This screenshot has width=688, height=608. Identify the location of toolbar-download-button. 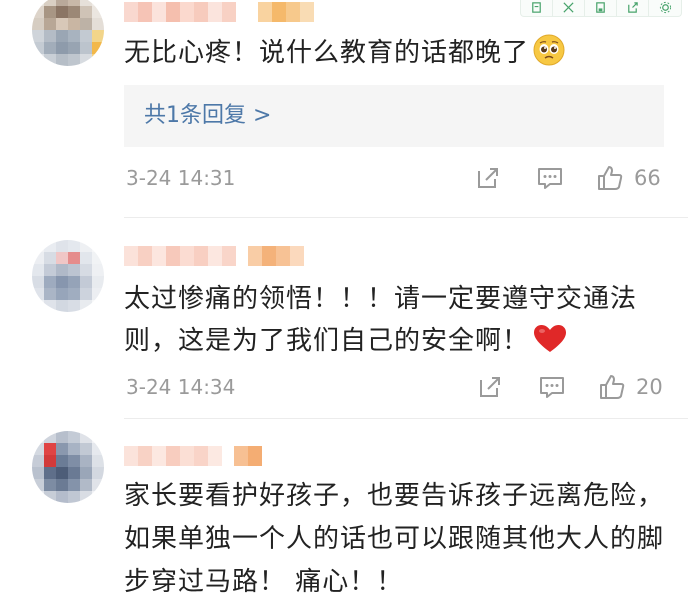
(601, 8).